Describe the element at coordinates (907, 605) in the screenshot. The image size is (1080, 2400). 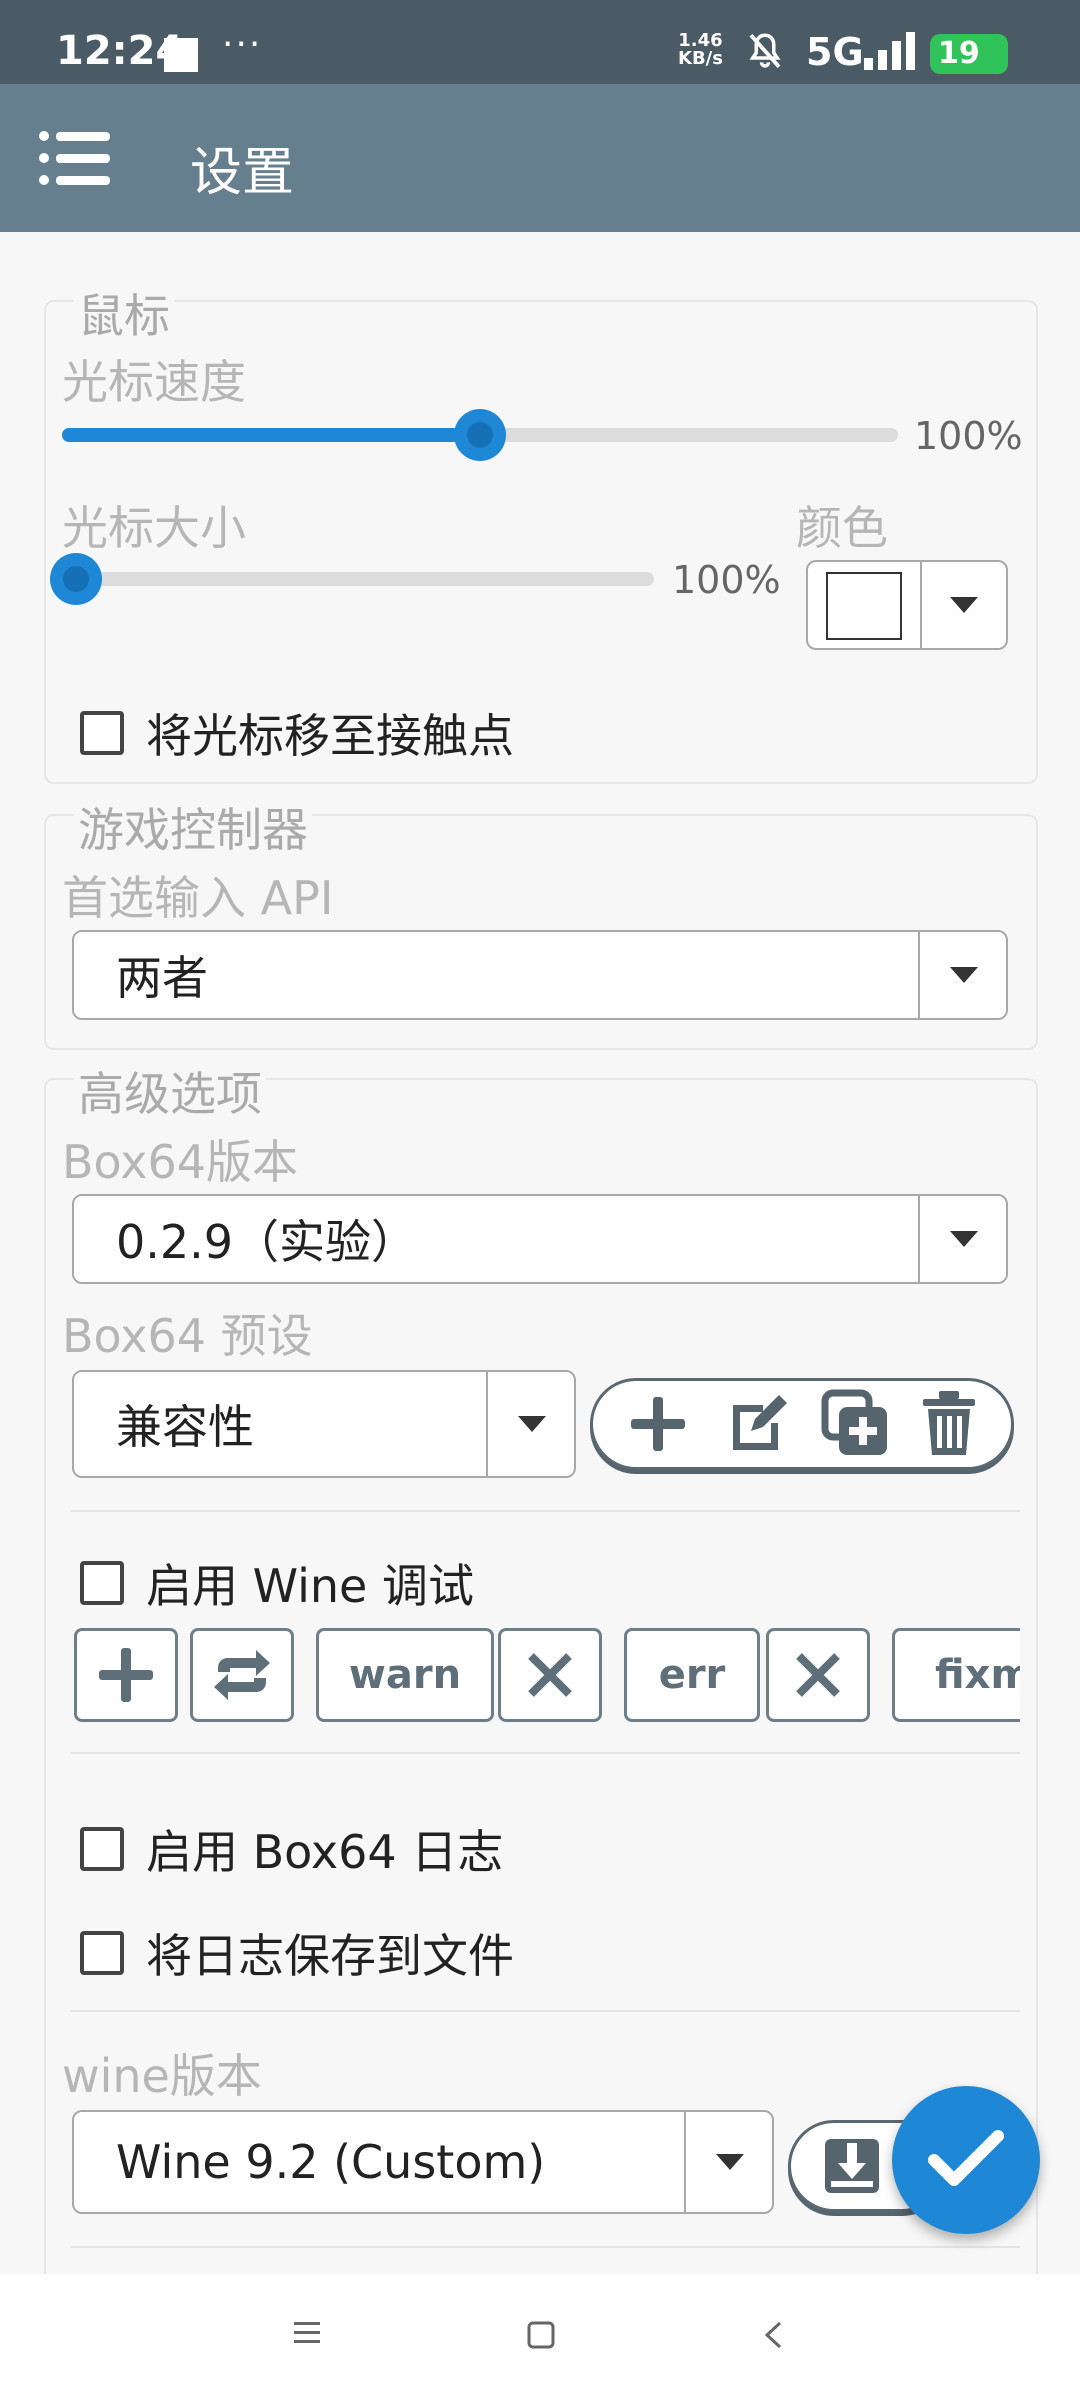
I see `color-picker` at that location.